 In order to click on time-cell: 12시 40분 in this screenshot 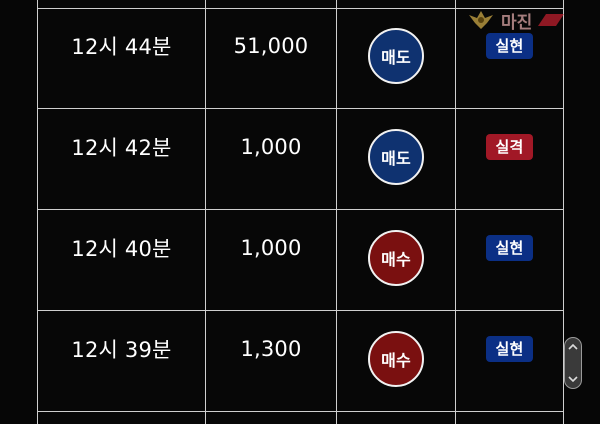, I will do `click(121, 260)`.